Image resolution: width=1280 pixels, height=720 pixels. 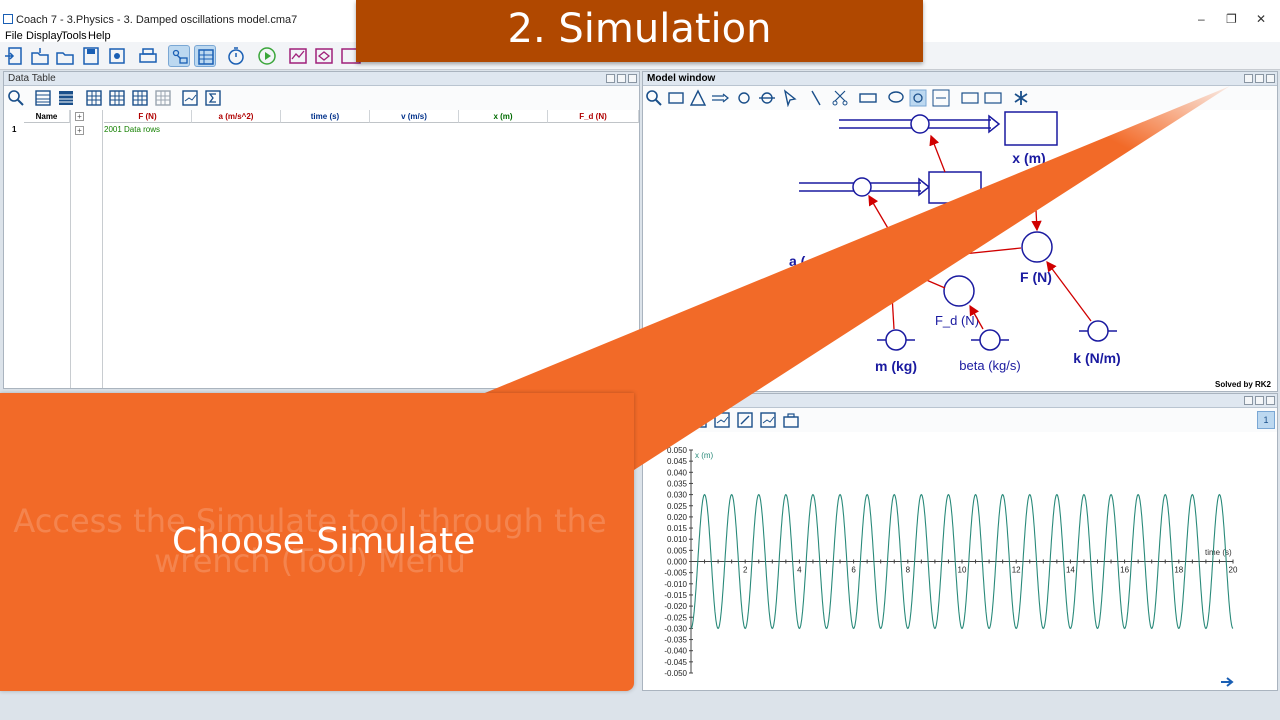 I want to click on x-tick-label: 6, so click(x=853, y=570).